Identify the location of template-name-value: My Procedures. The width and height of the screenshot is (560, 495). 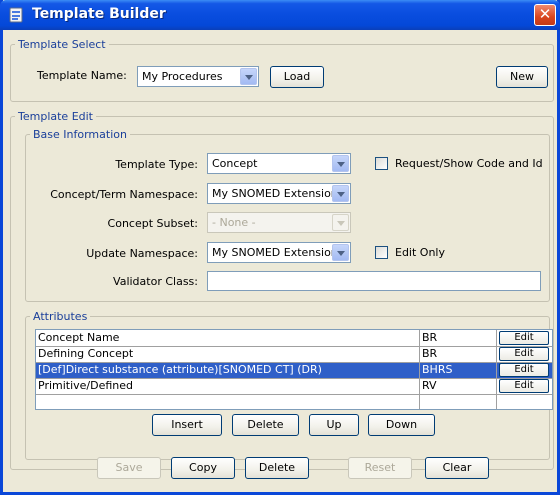
(182, 76).